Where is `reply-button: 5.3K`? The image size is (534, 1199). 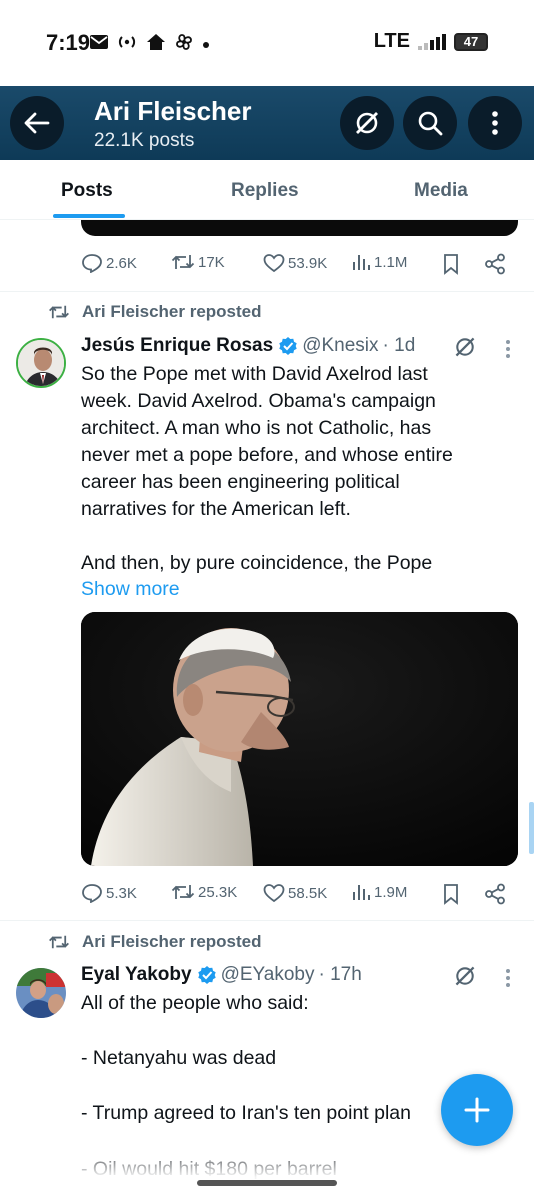 reply-button: 5.3K is located at coordinates (109, 893).